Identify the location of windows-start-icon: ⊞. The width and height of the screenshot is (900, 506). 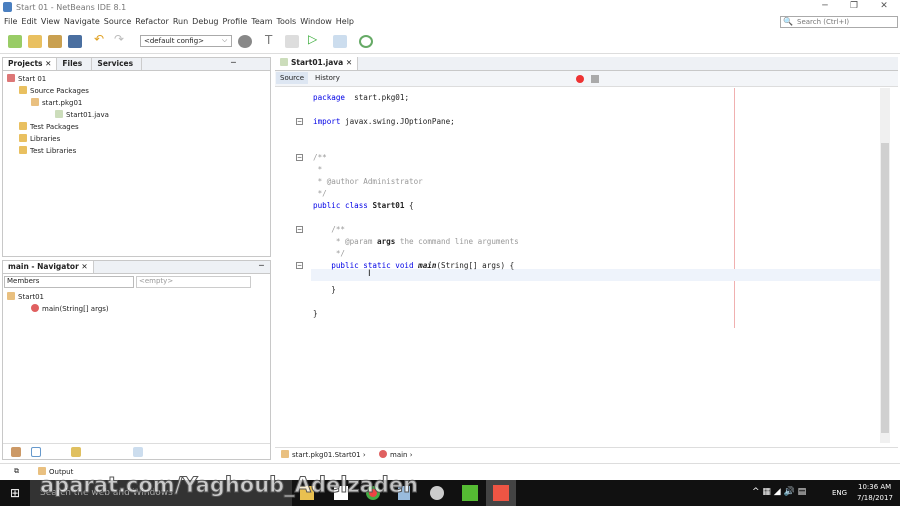
(15, 493).